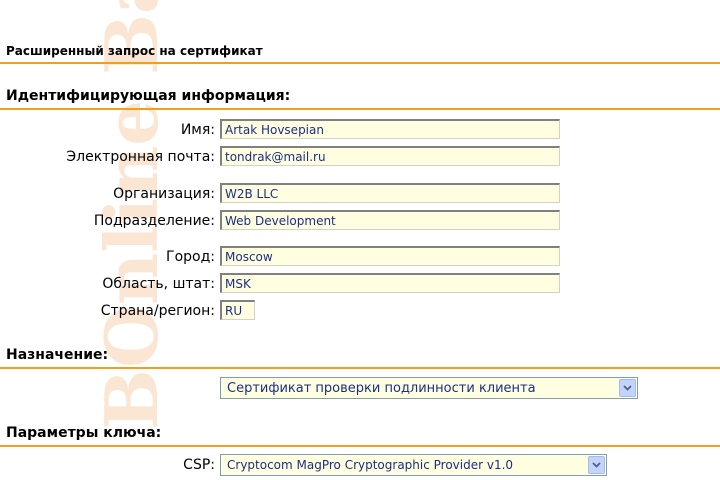 This screenshot has height=480, width=720. What do you see at coordinates (390, 193) in the screenshot?
I see `org-input: W2B LLC` at bounding box center [390, 193].